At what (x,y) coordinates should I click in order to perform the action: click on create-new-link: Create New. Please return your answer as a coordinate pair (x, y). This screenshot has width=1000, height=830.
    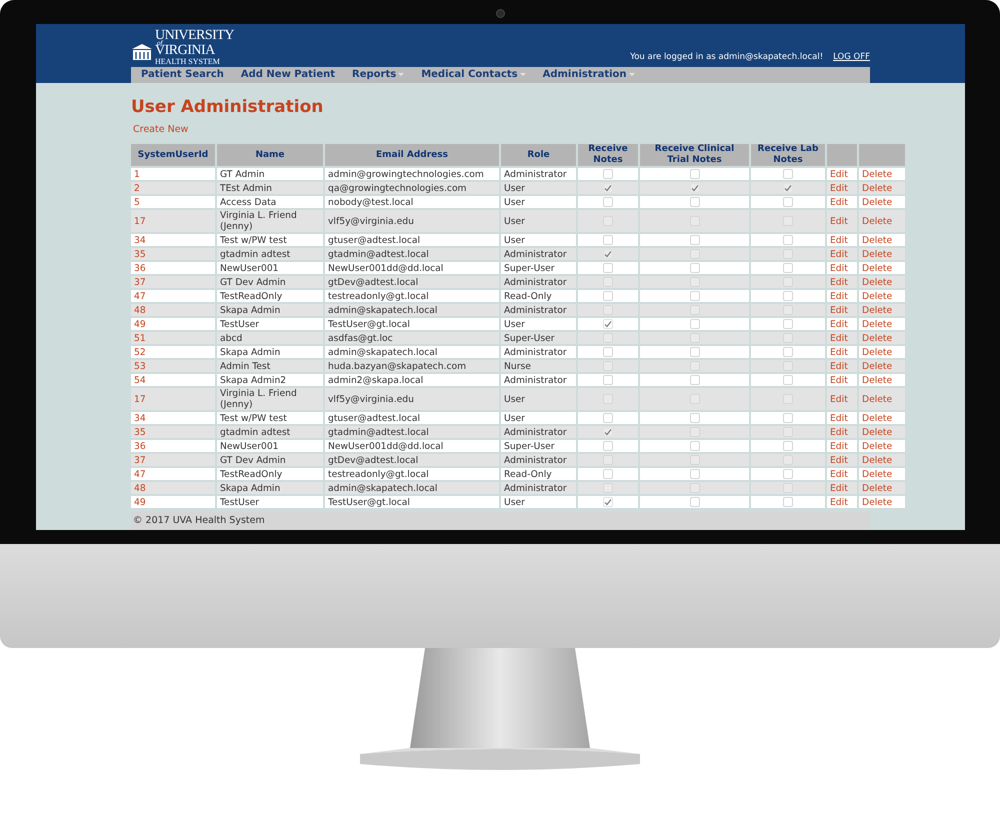
    Looking at the image, I should click on (160, 129).